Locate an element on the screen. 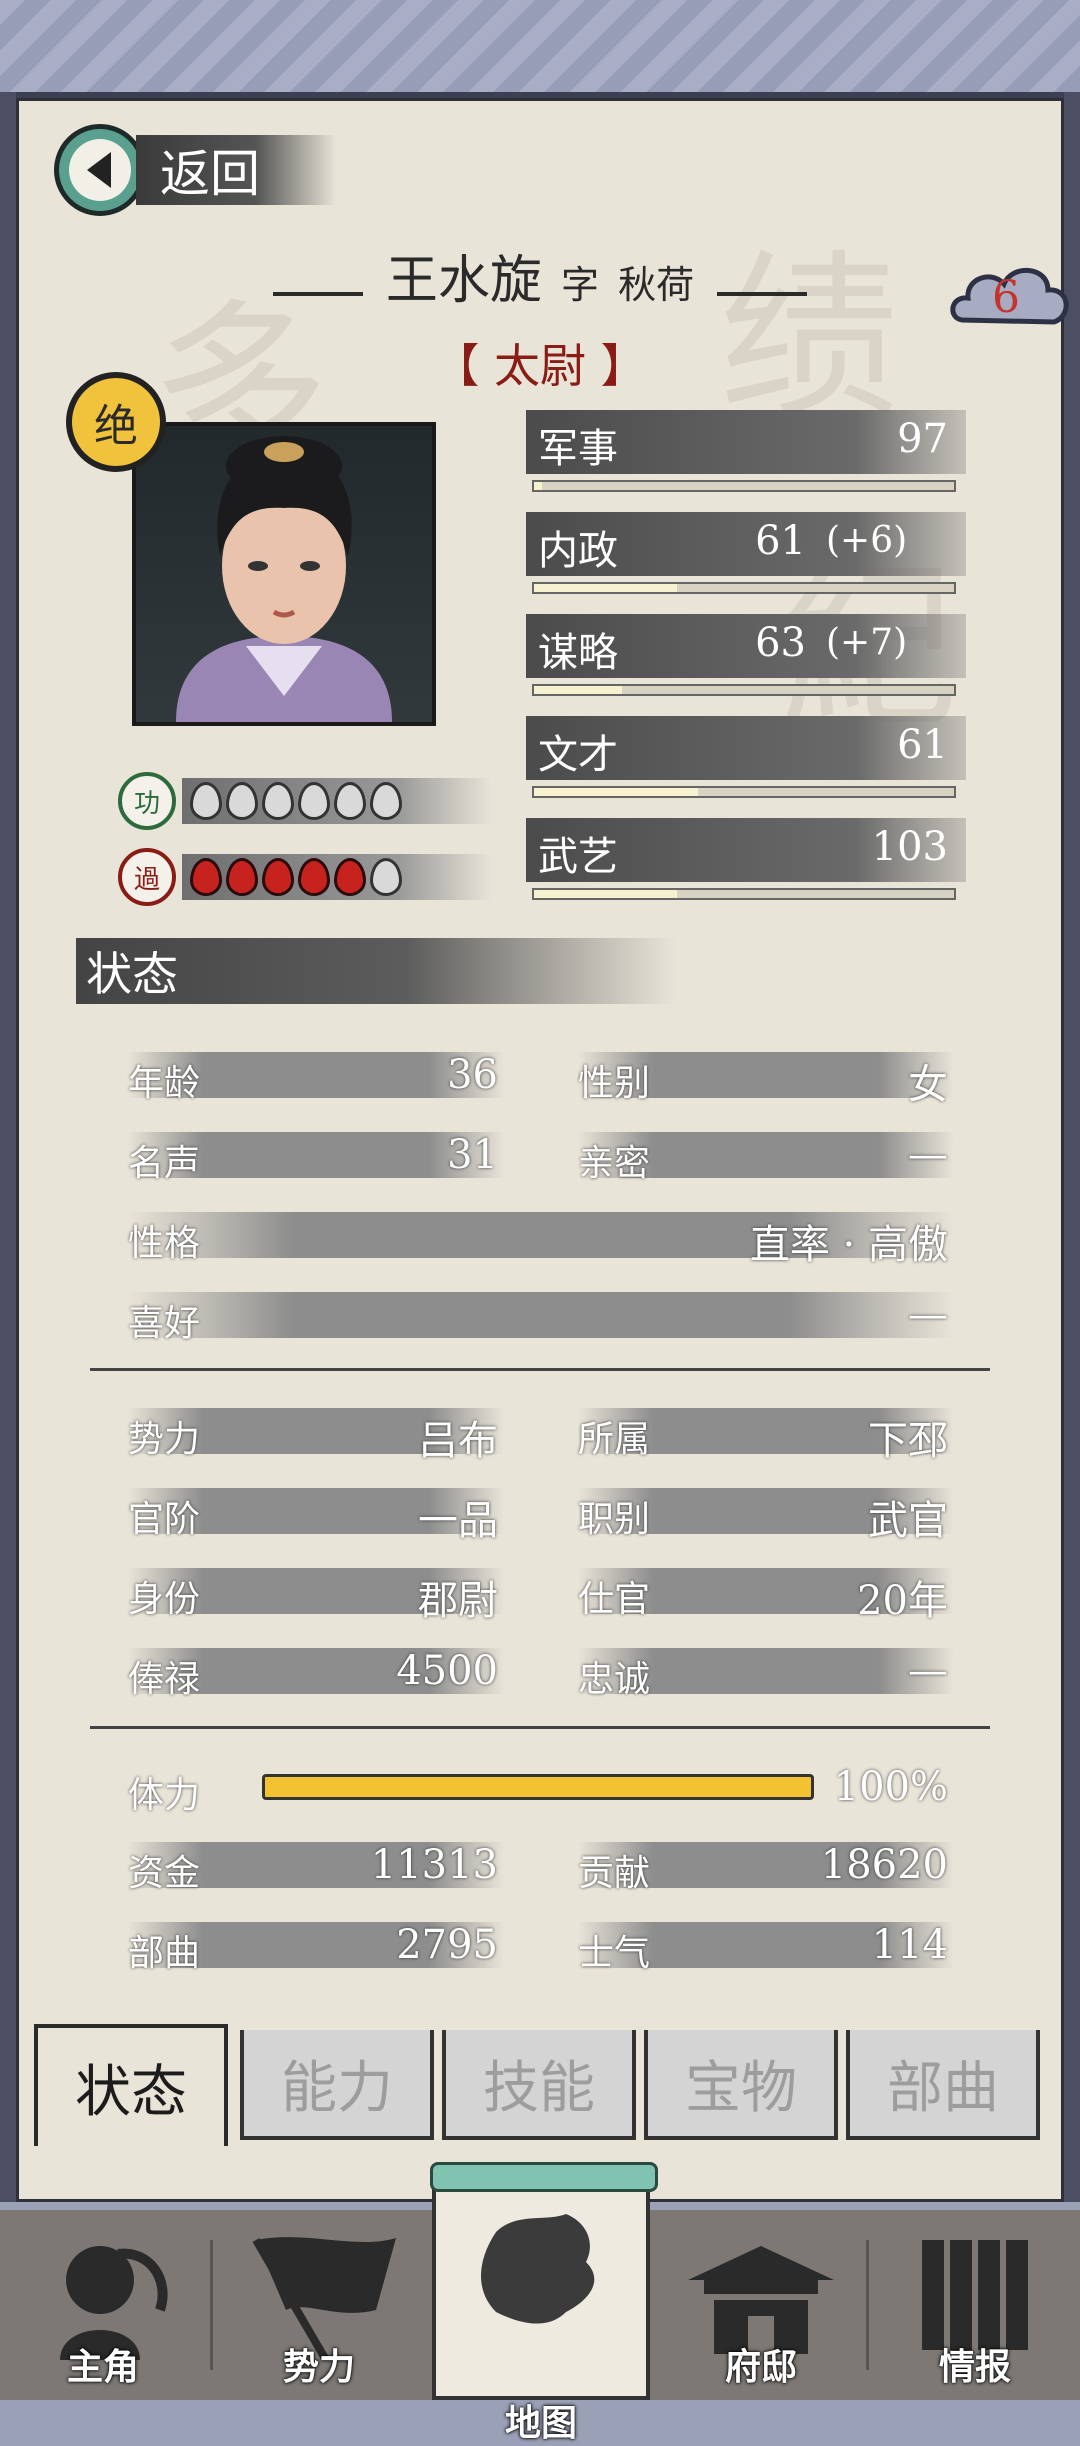 Image resolution: width=1080 pixels, height=2446 pixels. detail-tabs: 状态 能力 技能 宝物 部曲 is located at coordinates (540, 2087).